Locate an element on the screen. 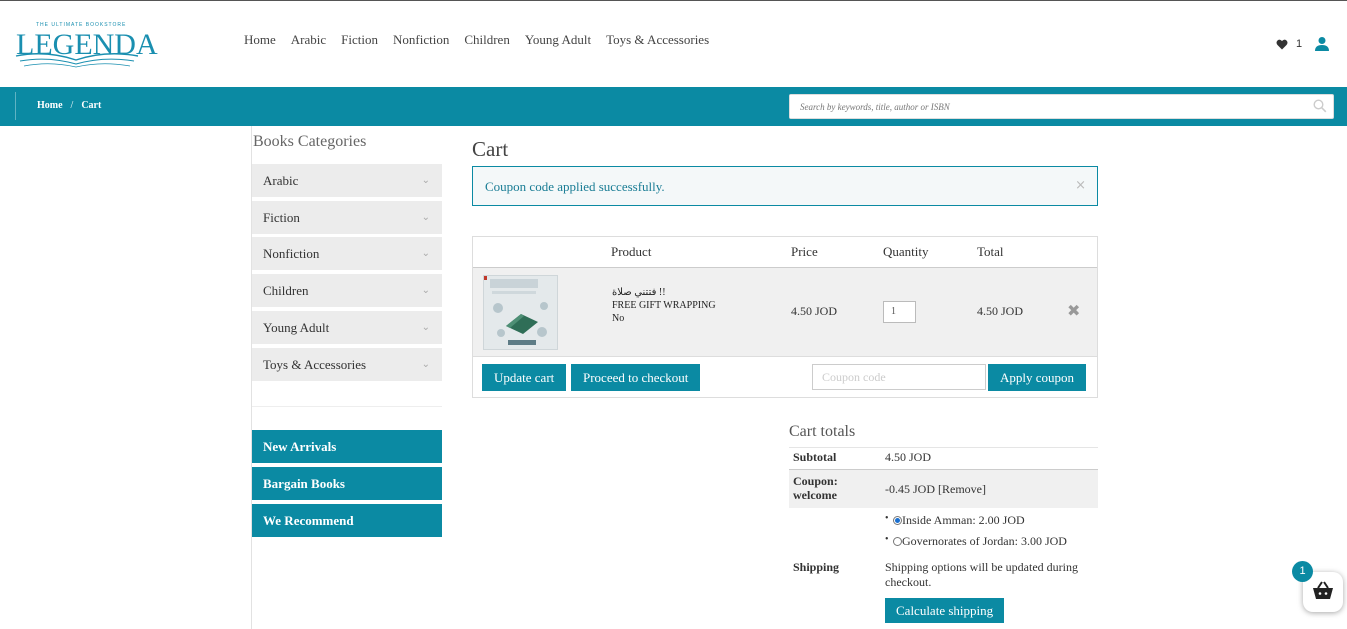 The image size is (1347, 629). product-thumbnail is located at coordinates (520, 312).